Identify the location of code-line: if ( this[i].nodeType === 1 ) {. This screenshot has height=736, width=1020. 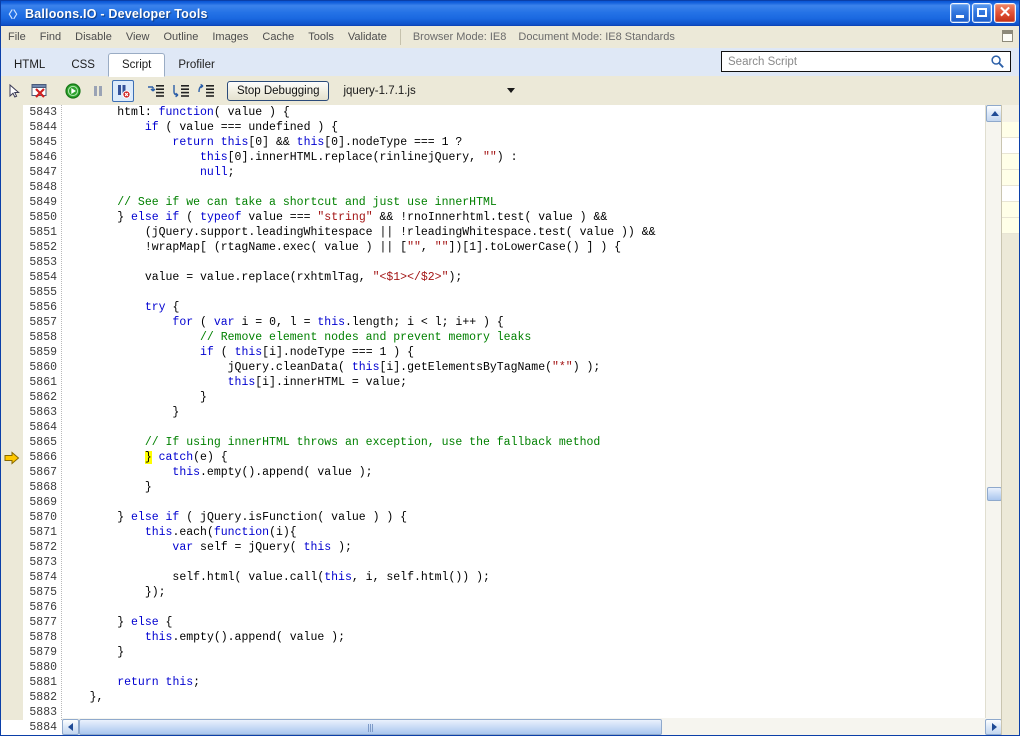
(532, 352).